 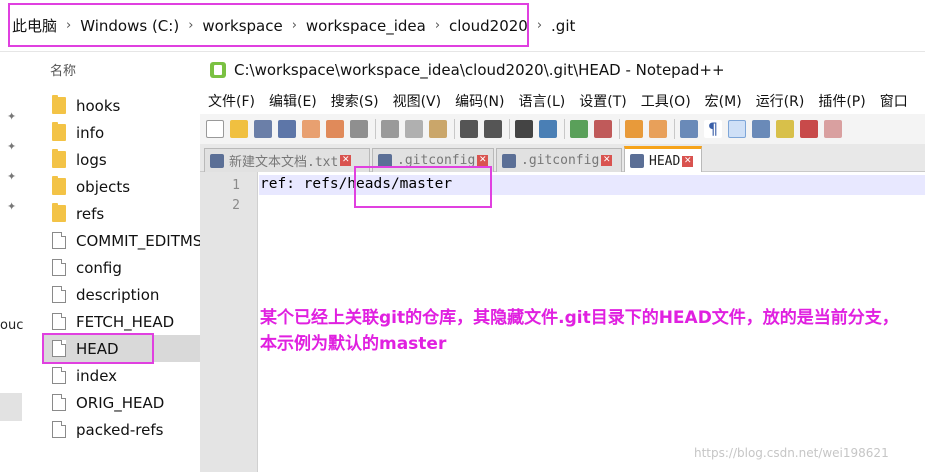 What do you see at coordinates (833, 129) in the screenshot?
I see `macro-record-icon` at bounding box center [833, 129].